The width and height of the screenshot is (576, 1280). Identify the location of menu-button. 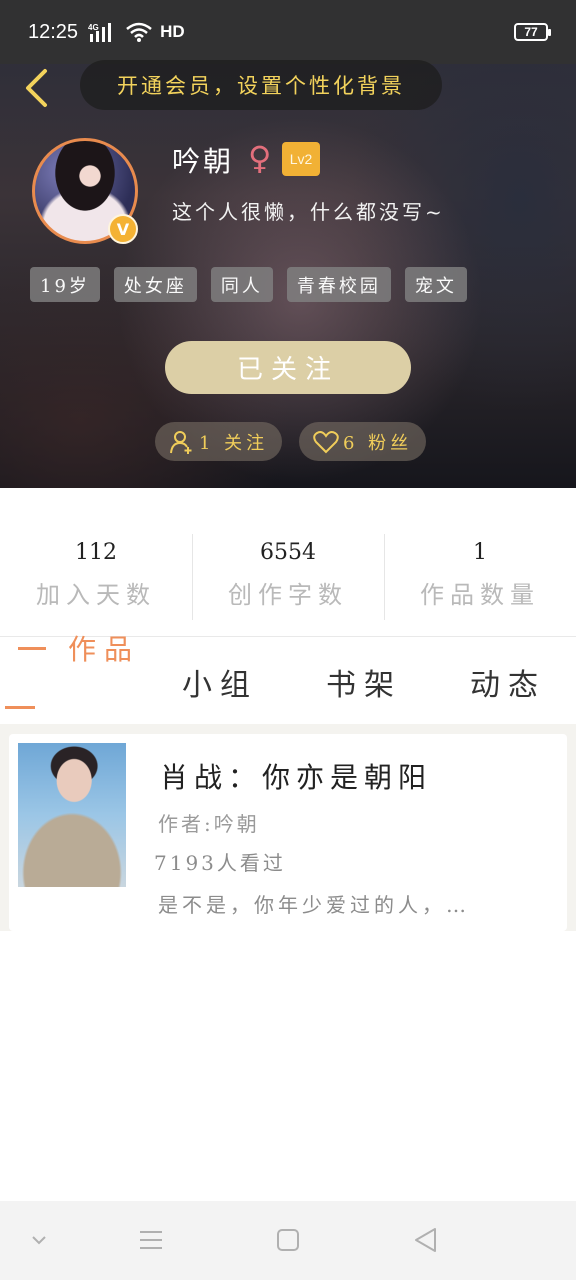
(151, 1240).